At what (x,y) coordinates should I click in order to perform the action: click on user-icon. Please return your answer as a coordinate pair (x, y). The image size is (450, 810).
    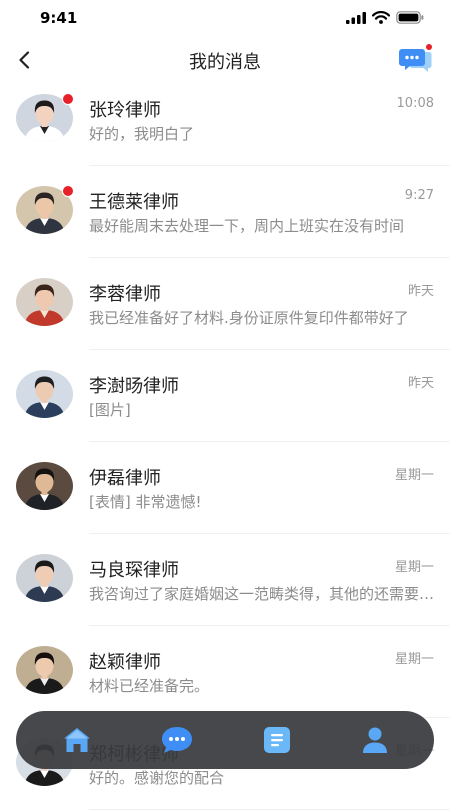
    Looking at the image, I should click on (375, 740).